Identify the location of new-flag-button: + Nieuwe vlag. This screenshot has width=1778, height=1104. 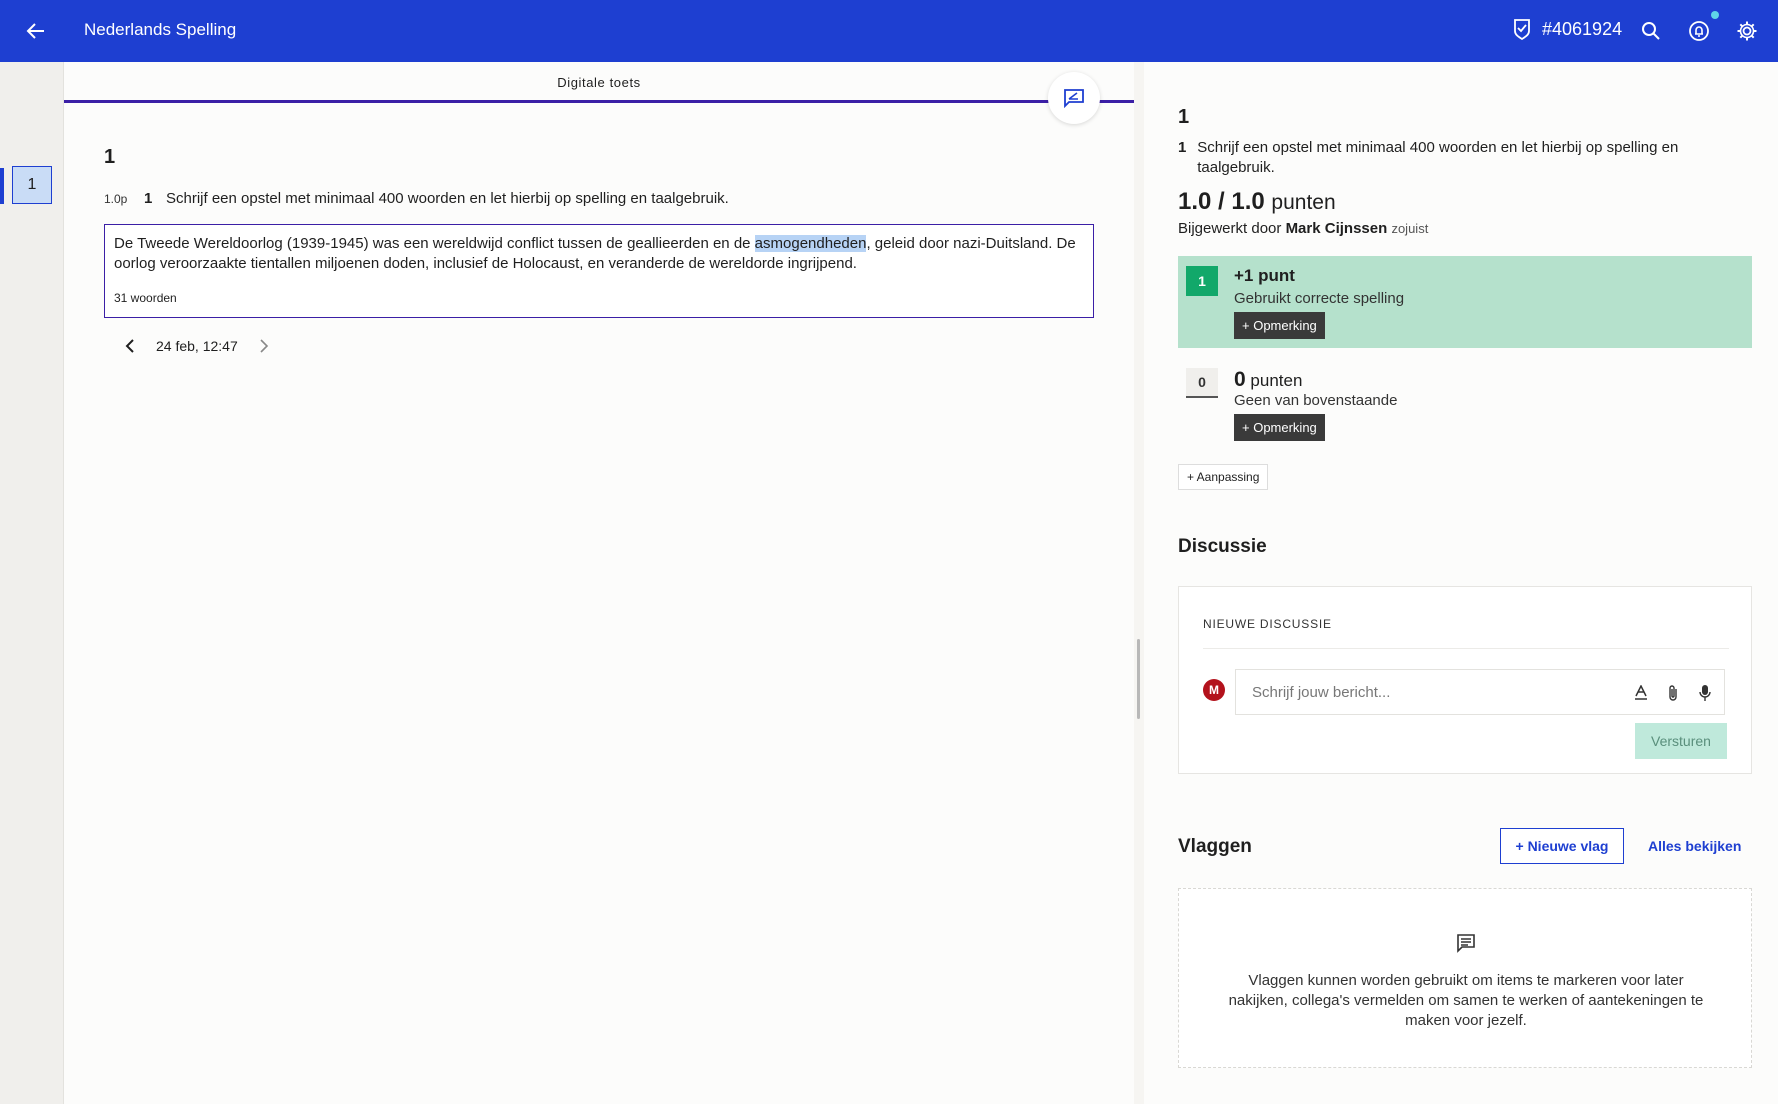
(1562, 846).